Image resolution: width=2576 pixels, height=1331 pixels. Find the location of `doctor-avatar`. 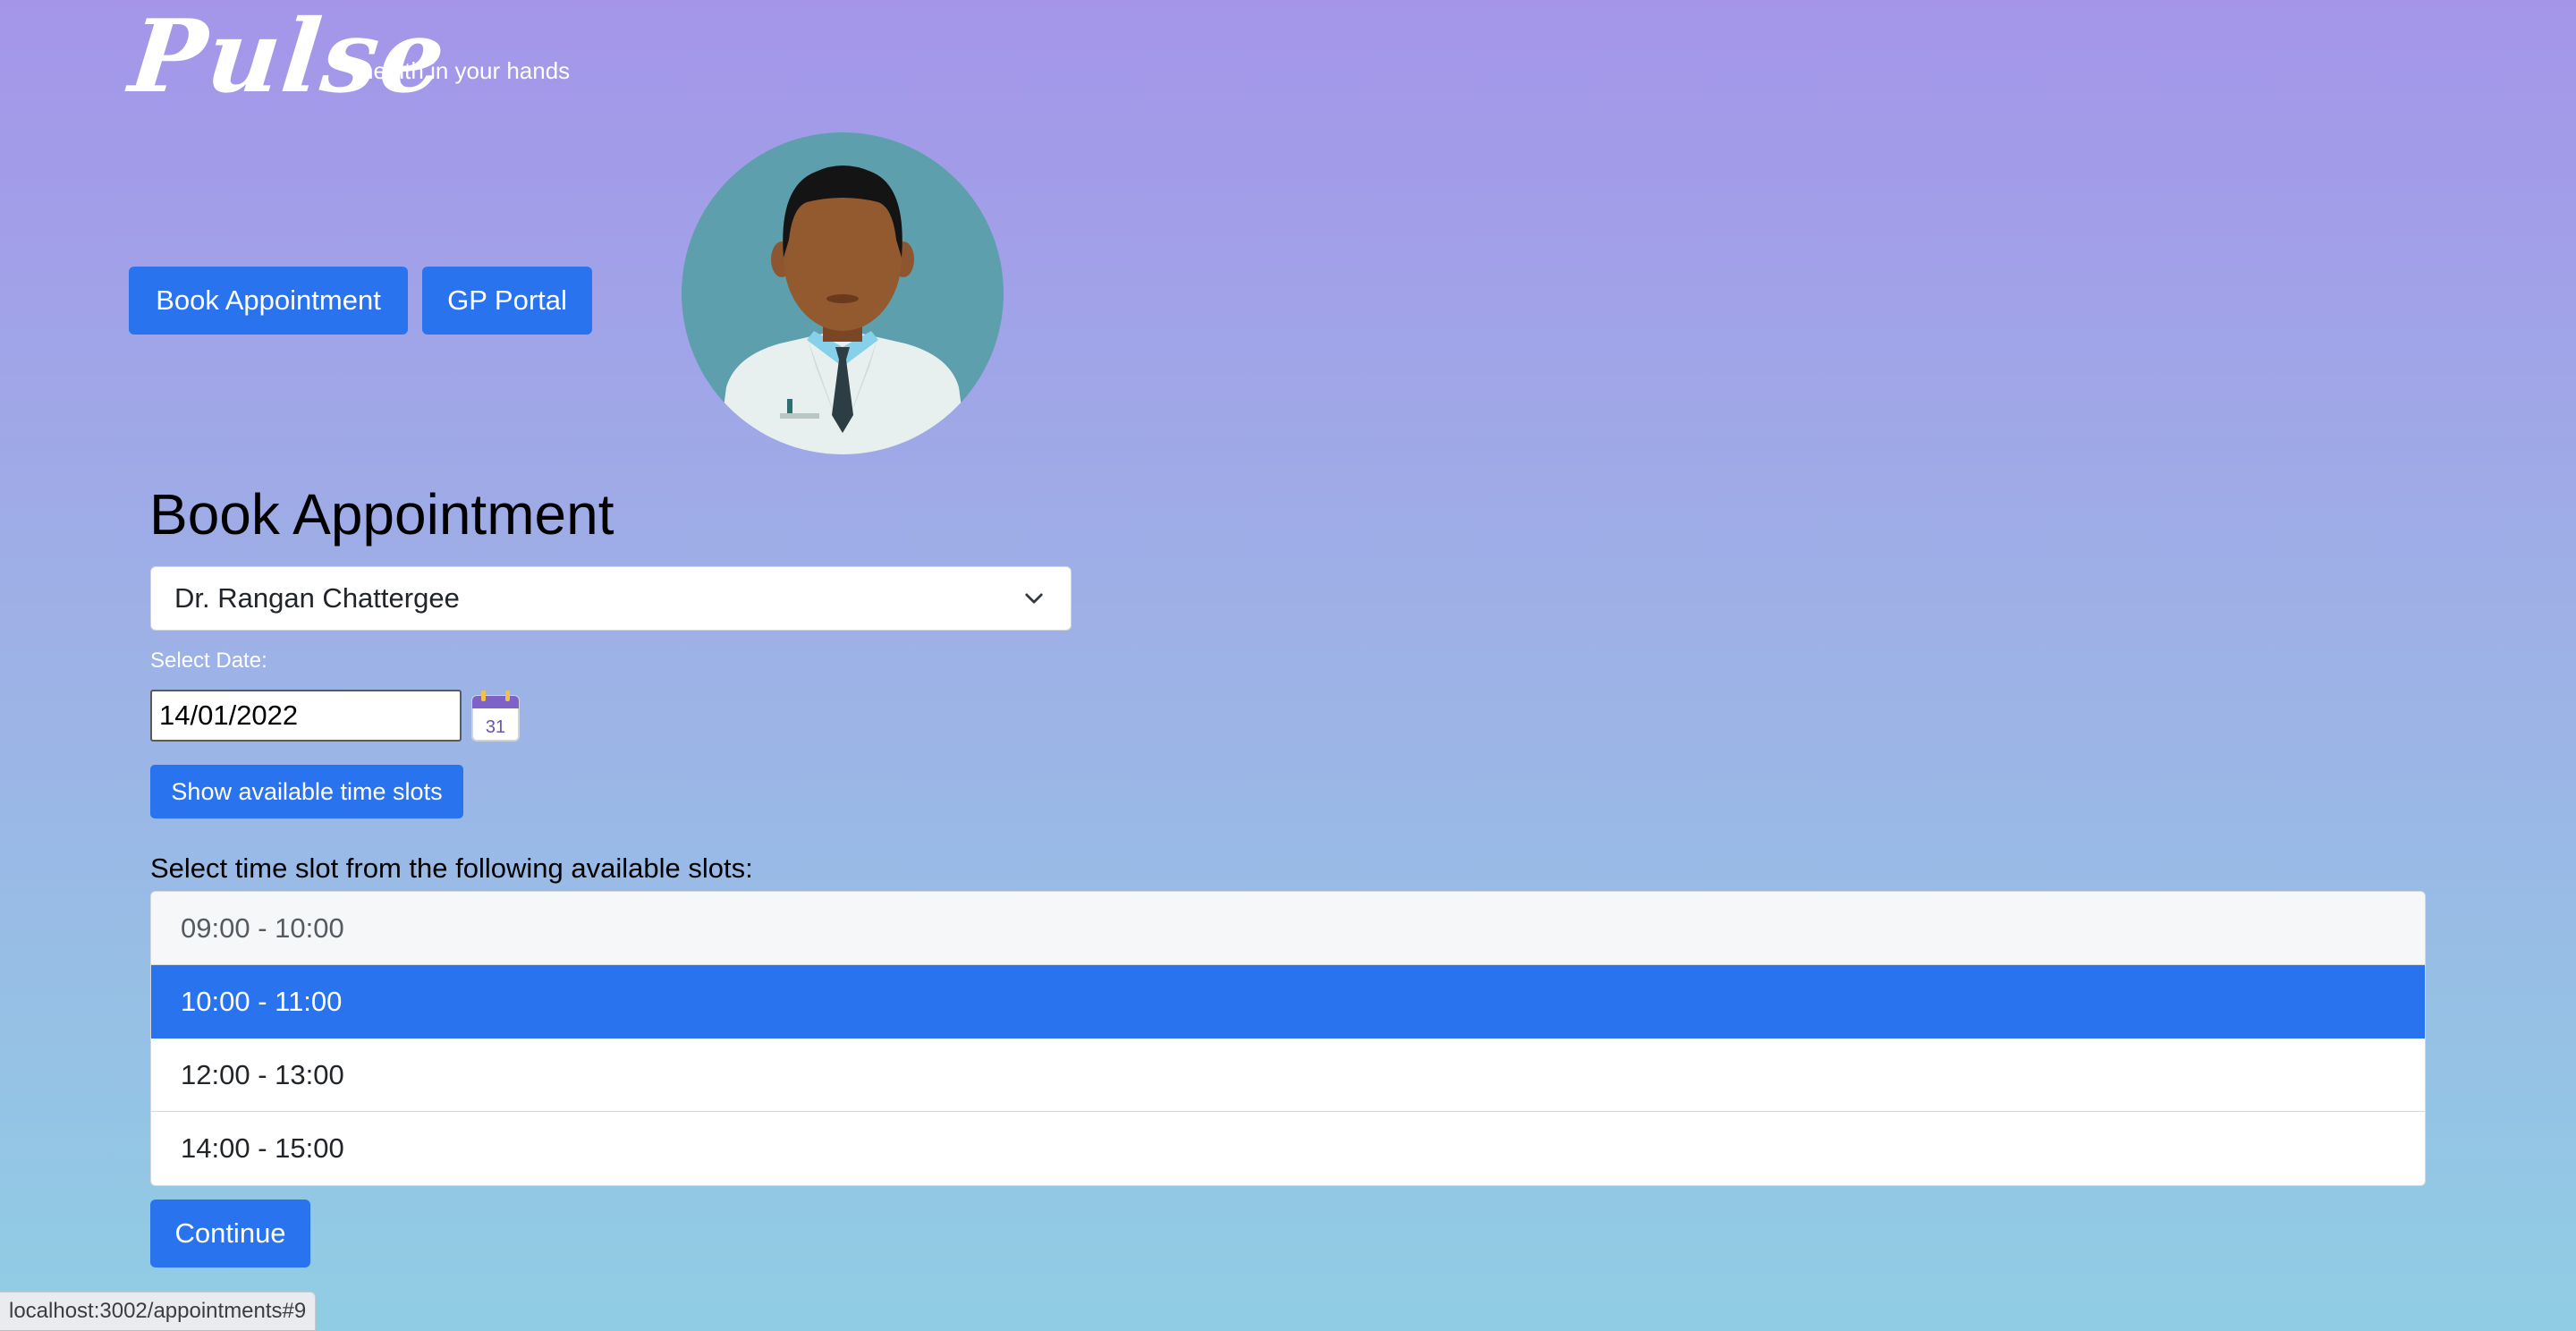

doctor-avatar is located at coordinates (843, 293).